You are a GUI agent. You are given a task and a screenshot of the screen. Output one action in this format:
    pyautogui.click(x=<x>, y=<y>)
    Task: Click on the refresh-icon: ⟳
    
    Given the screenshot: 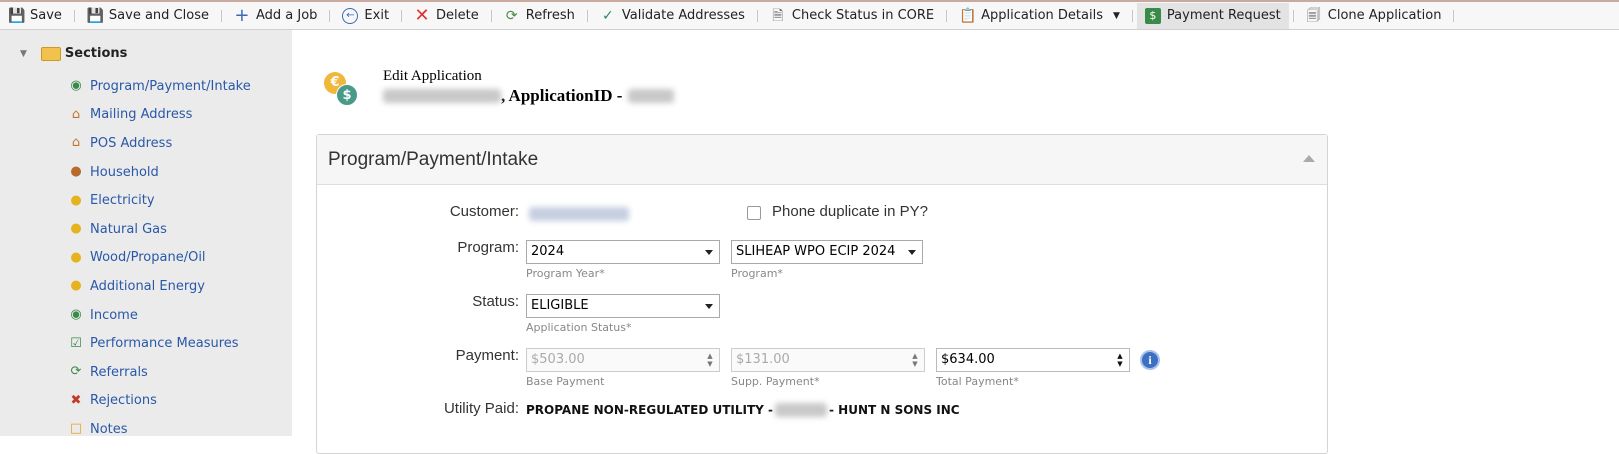 What is the action you would take?
    pyautogui.click(x=511, y=15)
    